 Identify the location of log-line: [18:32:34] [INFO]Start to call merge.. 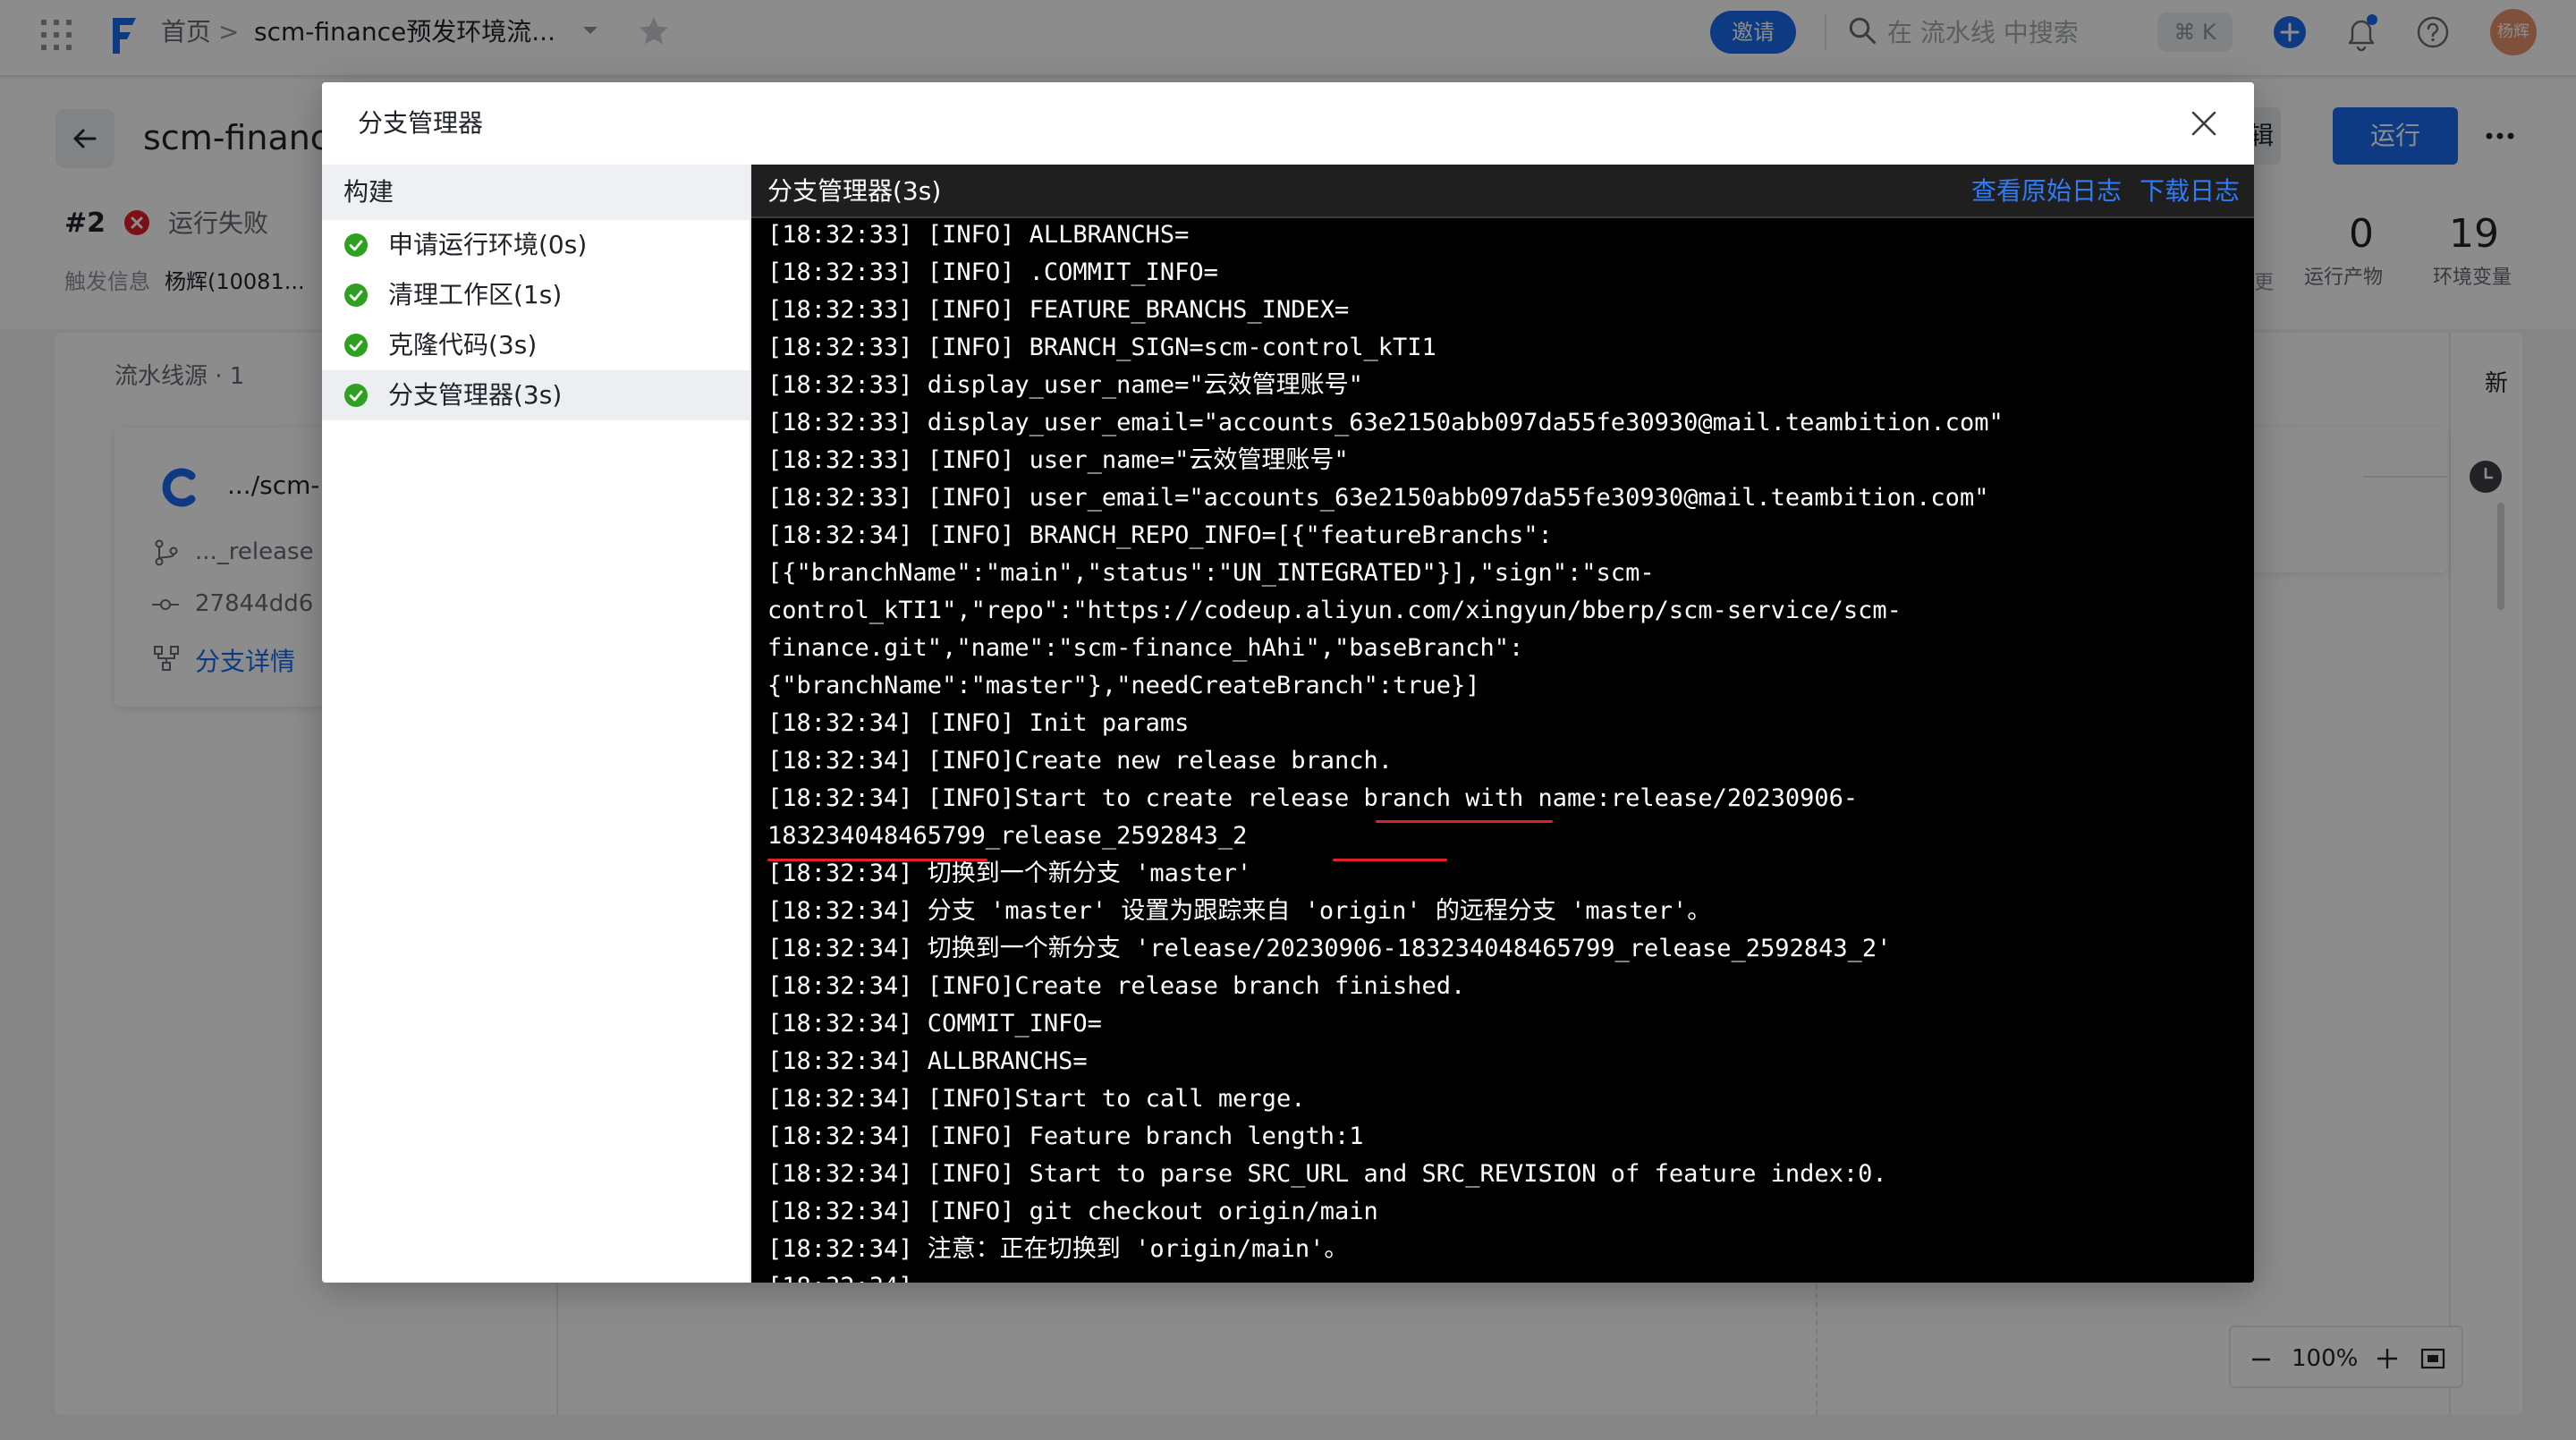
(1036, 1099).